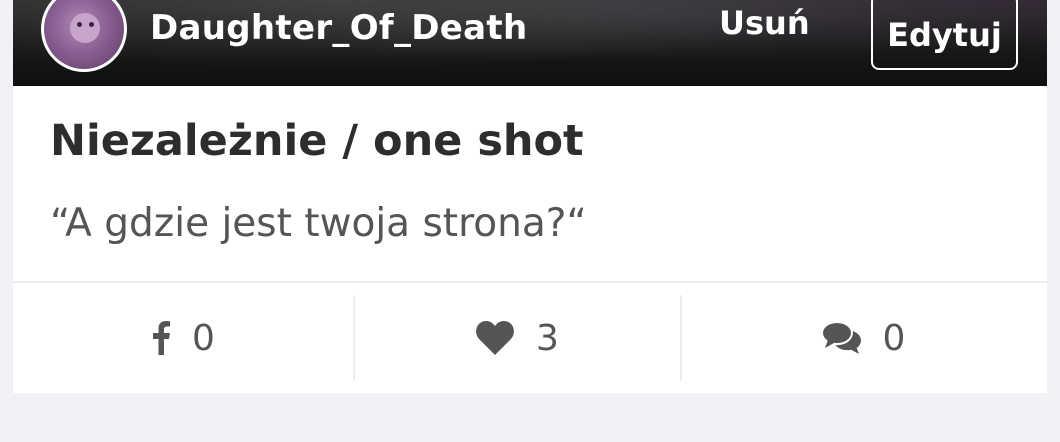 This screenshot has height=442, width=1060. Describe the element at coordinates (338, 28) in the screenshot. I see `username: Daughter_Of_Death` at that location.